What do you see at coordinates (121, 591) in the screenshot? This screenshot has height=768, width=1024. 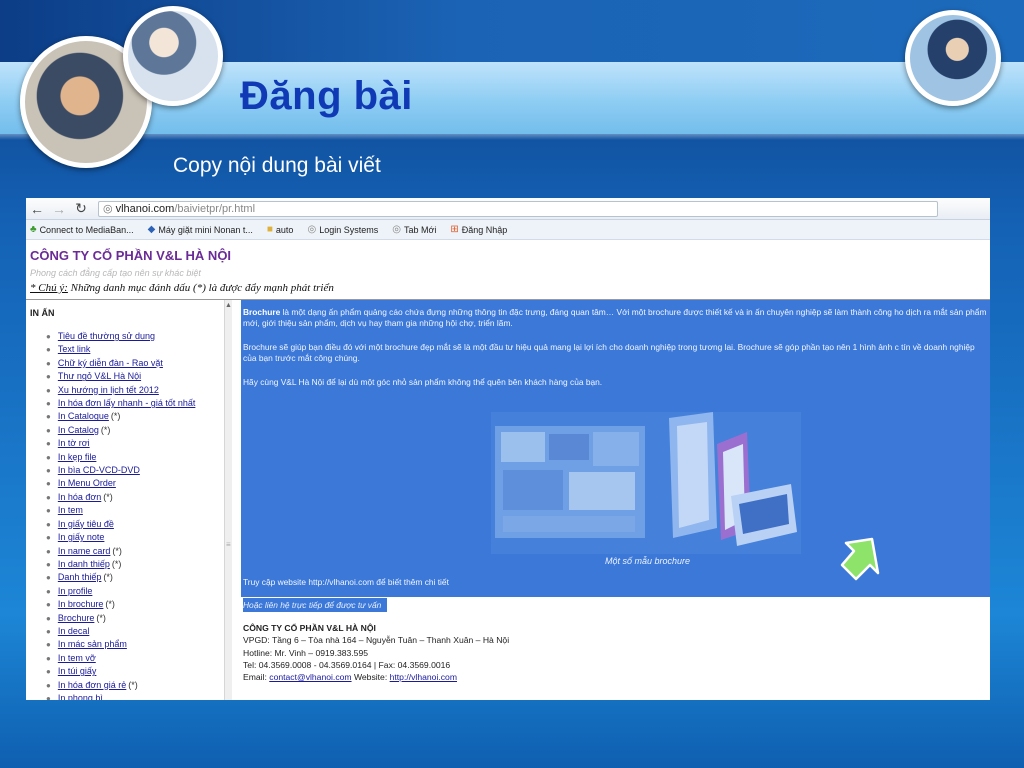 I see `sidebar-category-item: ● In profile` at bounding box center [121, 591].